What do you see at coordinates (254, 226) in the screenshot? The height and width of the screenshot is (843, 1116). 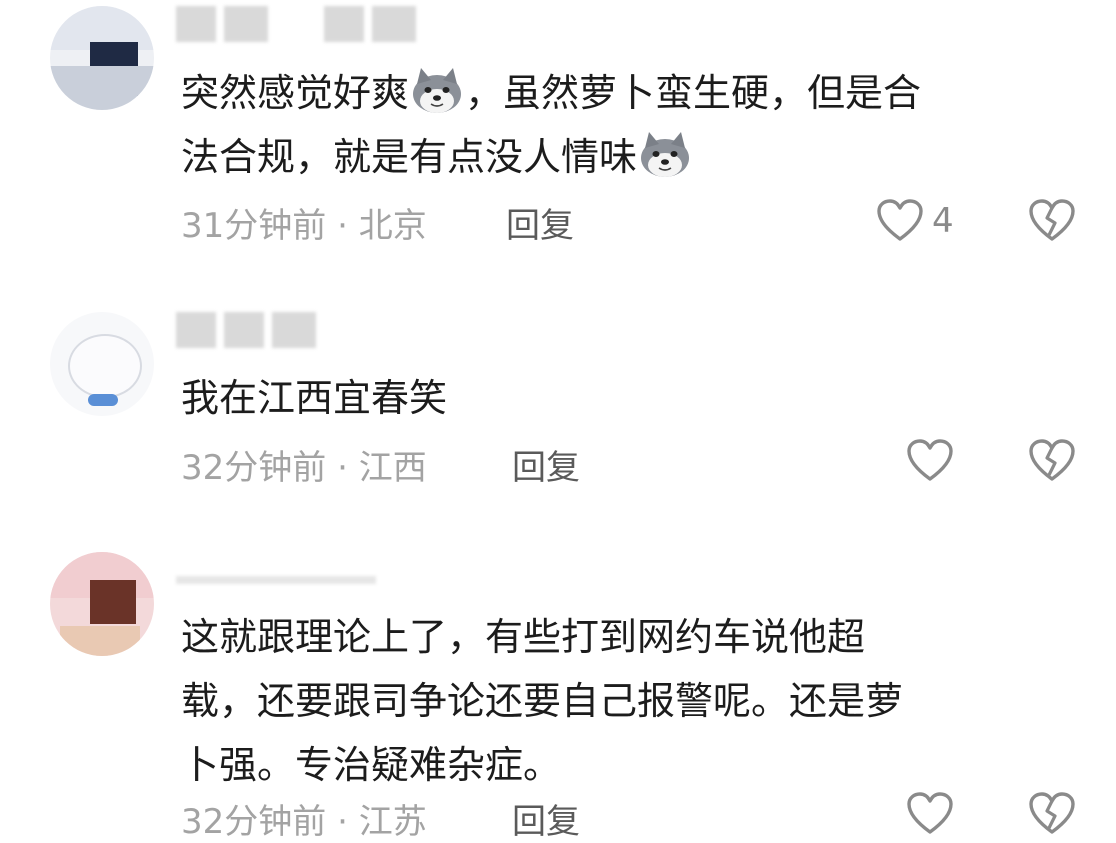 I see `timestamp: 31分钟前` at bounding box center [254, 226].